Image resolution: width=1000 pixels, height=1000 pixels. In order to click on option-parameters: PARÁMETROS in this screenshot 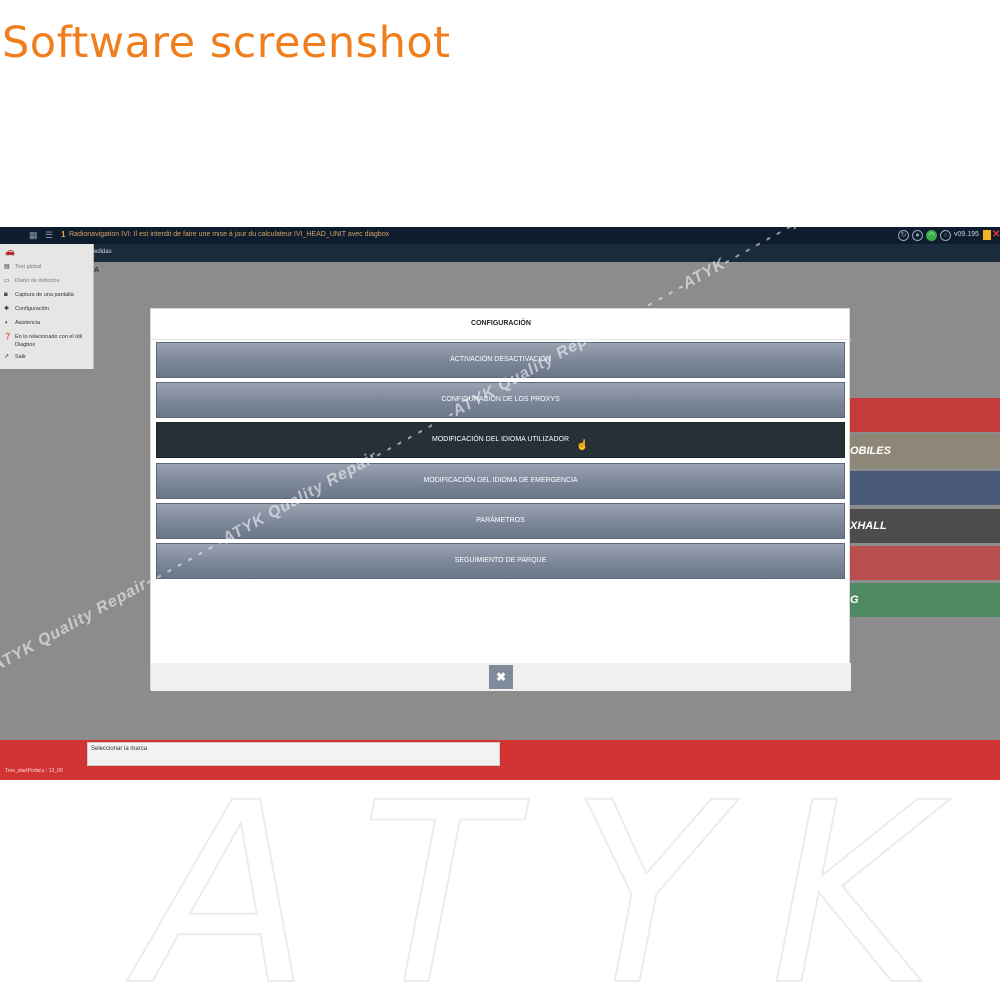, I will do `click(500, 521)`.